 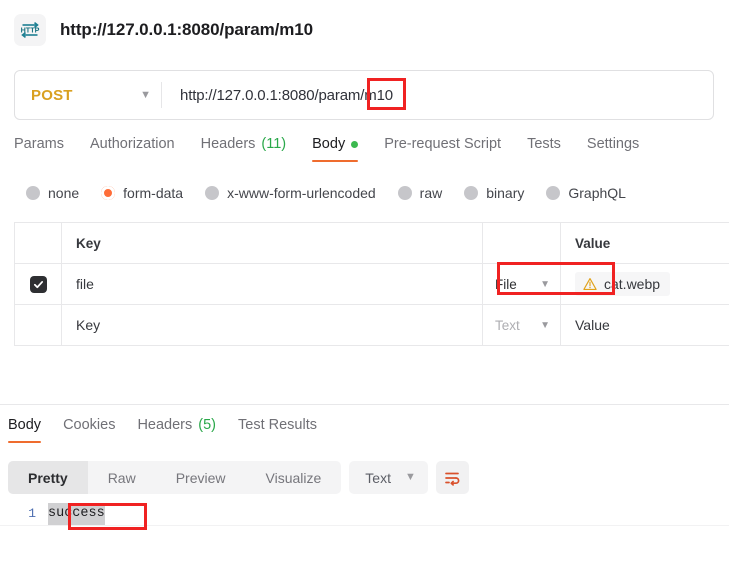 I want to click on view-visualize-label: Visualize, so click(x=293, y=477).